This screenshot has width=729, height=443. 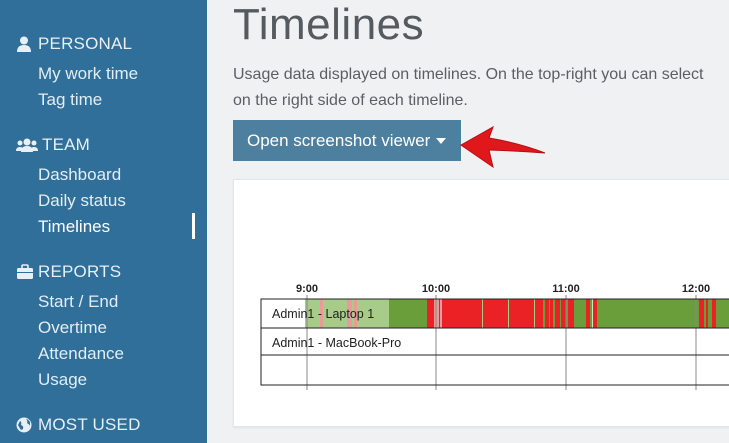 What do you see at coordinates (89, 424) in the screenshot?
I see `section-label: MOST USED` at bounding box center [89, 424].